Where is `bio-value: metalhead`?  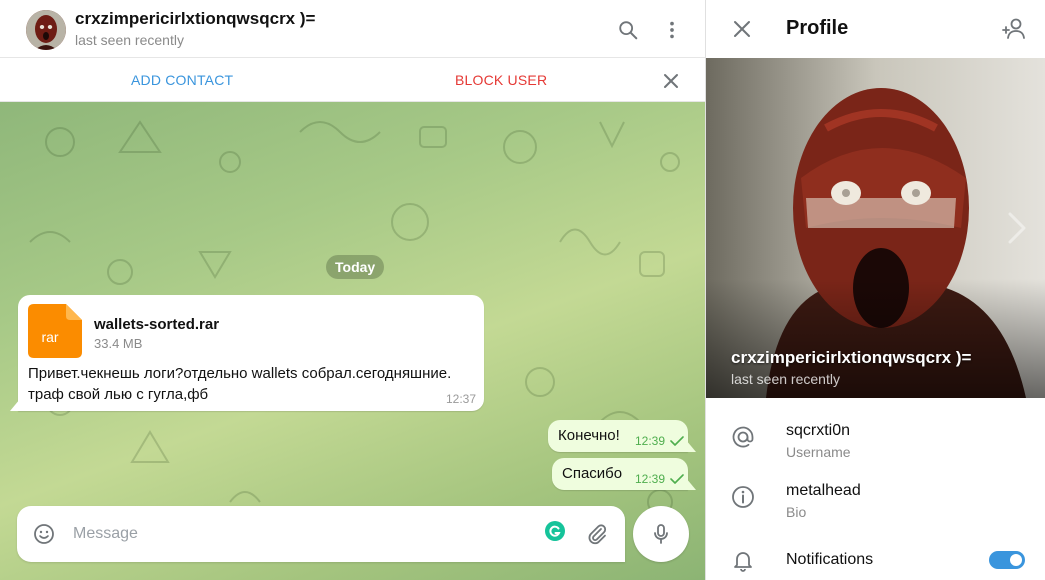
bio-value: metalhead is located at coordinates (823, 490).